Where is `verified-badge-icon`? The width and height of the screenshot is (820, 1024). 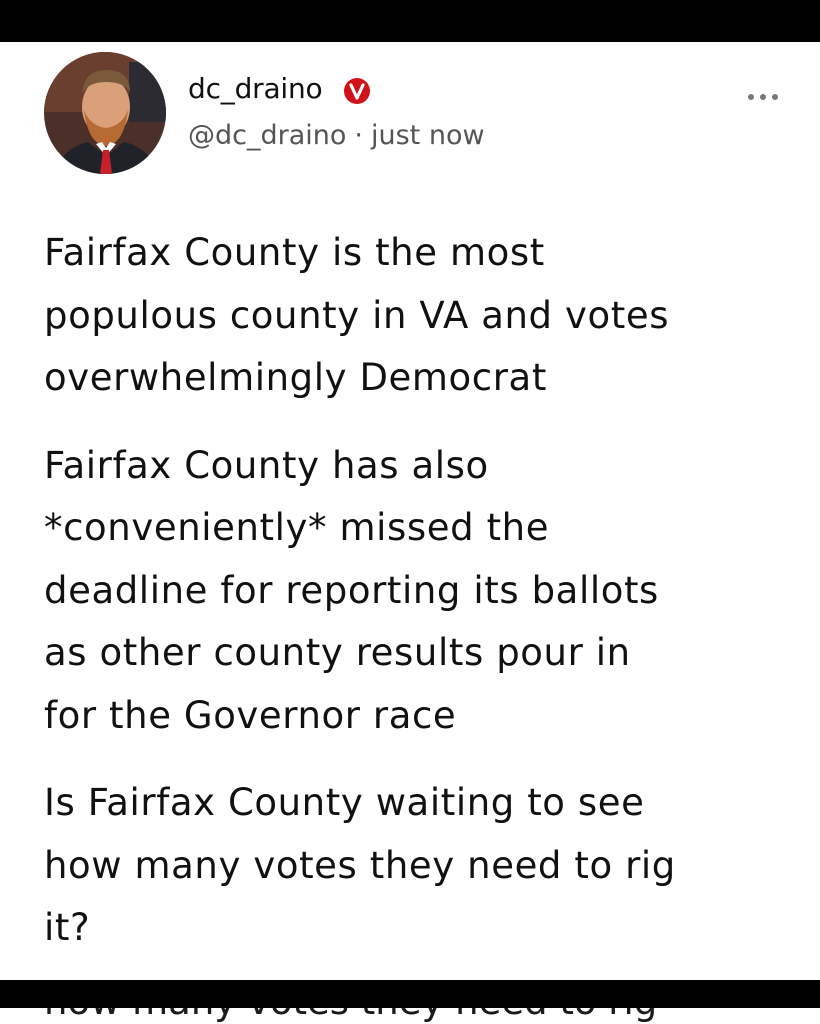
verified-badge-icon is located at coordinates (357, 91).